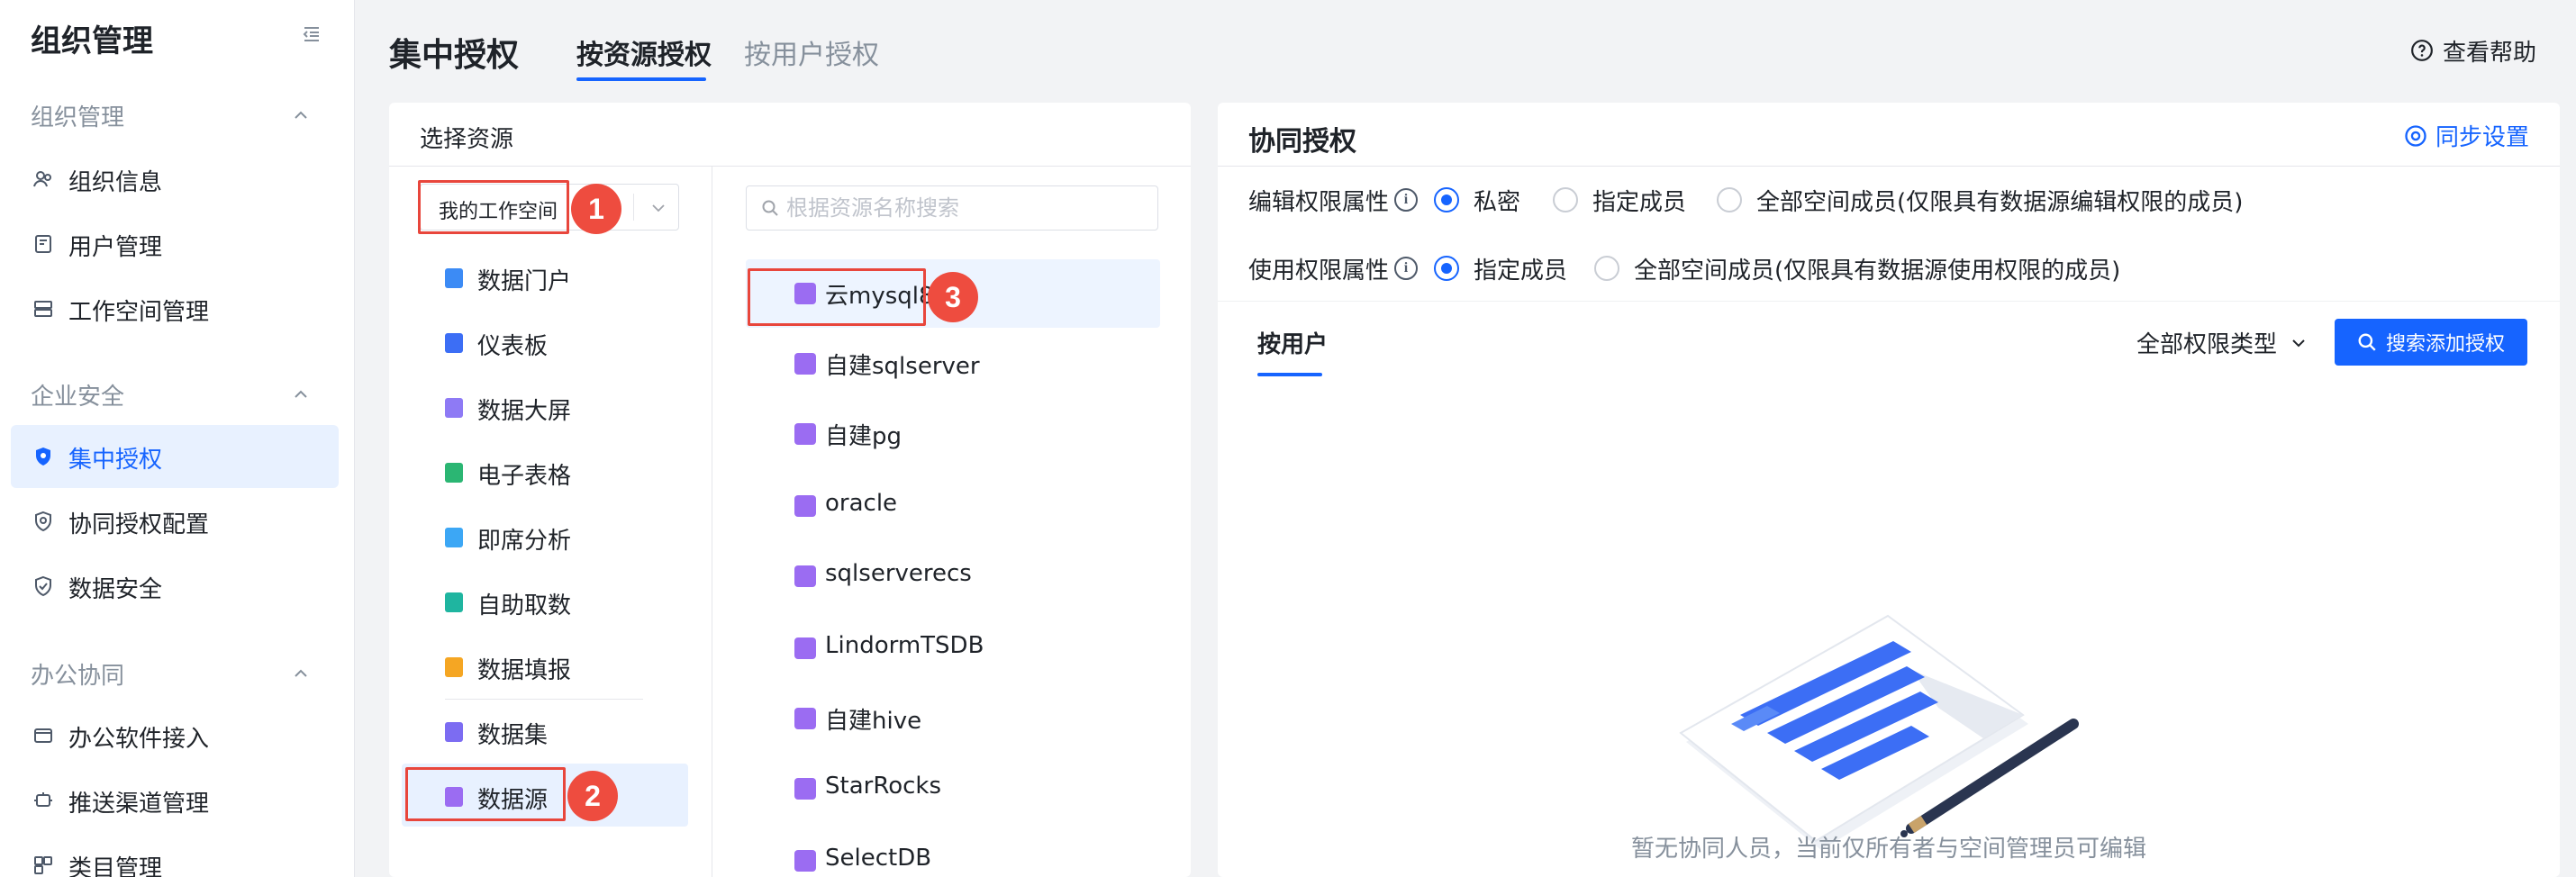  Describe the element at coordinates (883, 786) in the screenshot. I see `resource-label: StarRocks` at that location.